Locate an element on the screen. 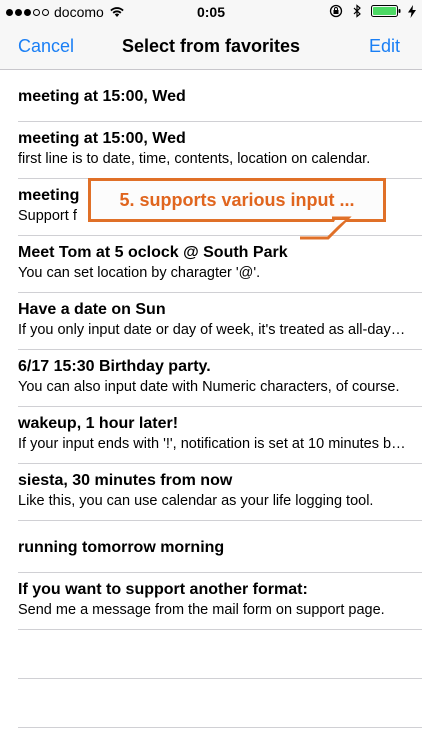 The height and width of the screenshot is (750, 422). list-item-title: If you want to support another format: is located at coordinates (163, 589).